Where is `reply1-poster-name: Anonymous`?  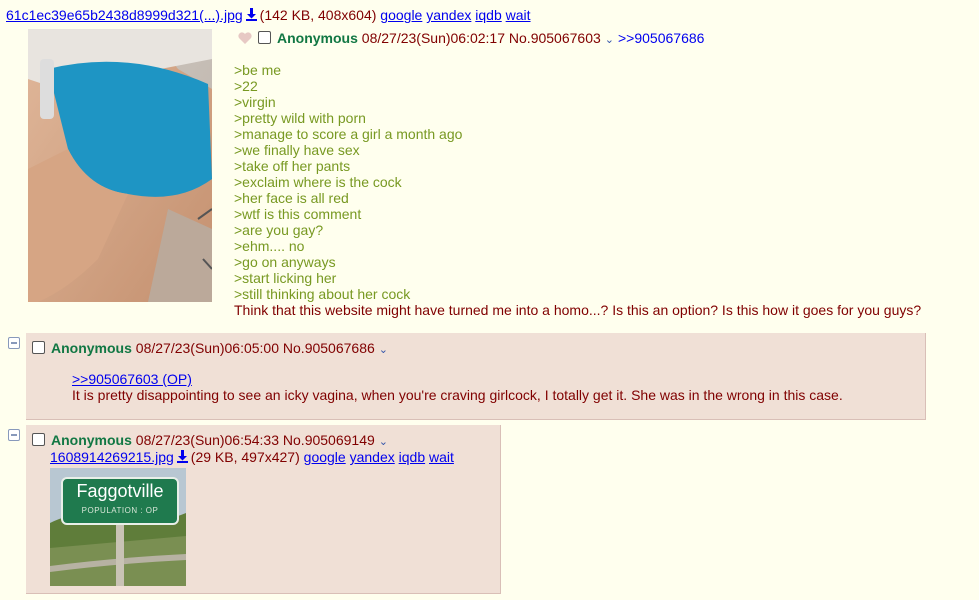 reply1-poster-name: Anonymous is located at coordinates (91, 348).